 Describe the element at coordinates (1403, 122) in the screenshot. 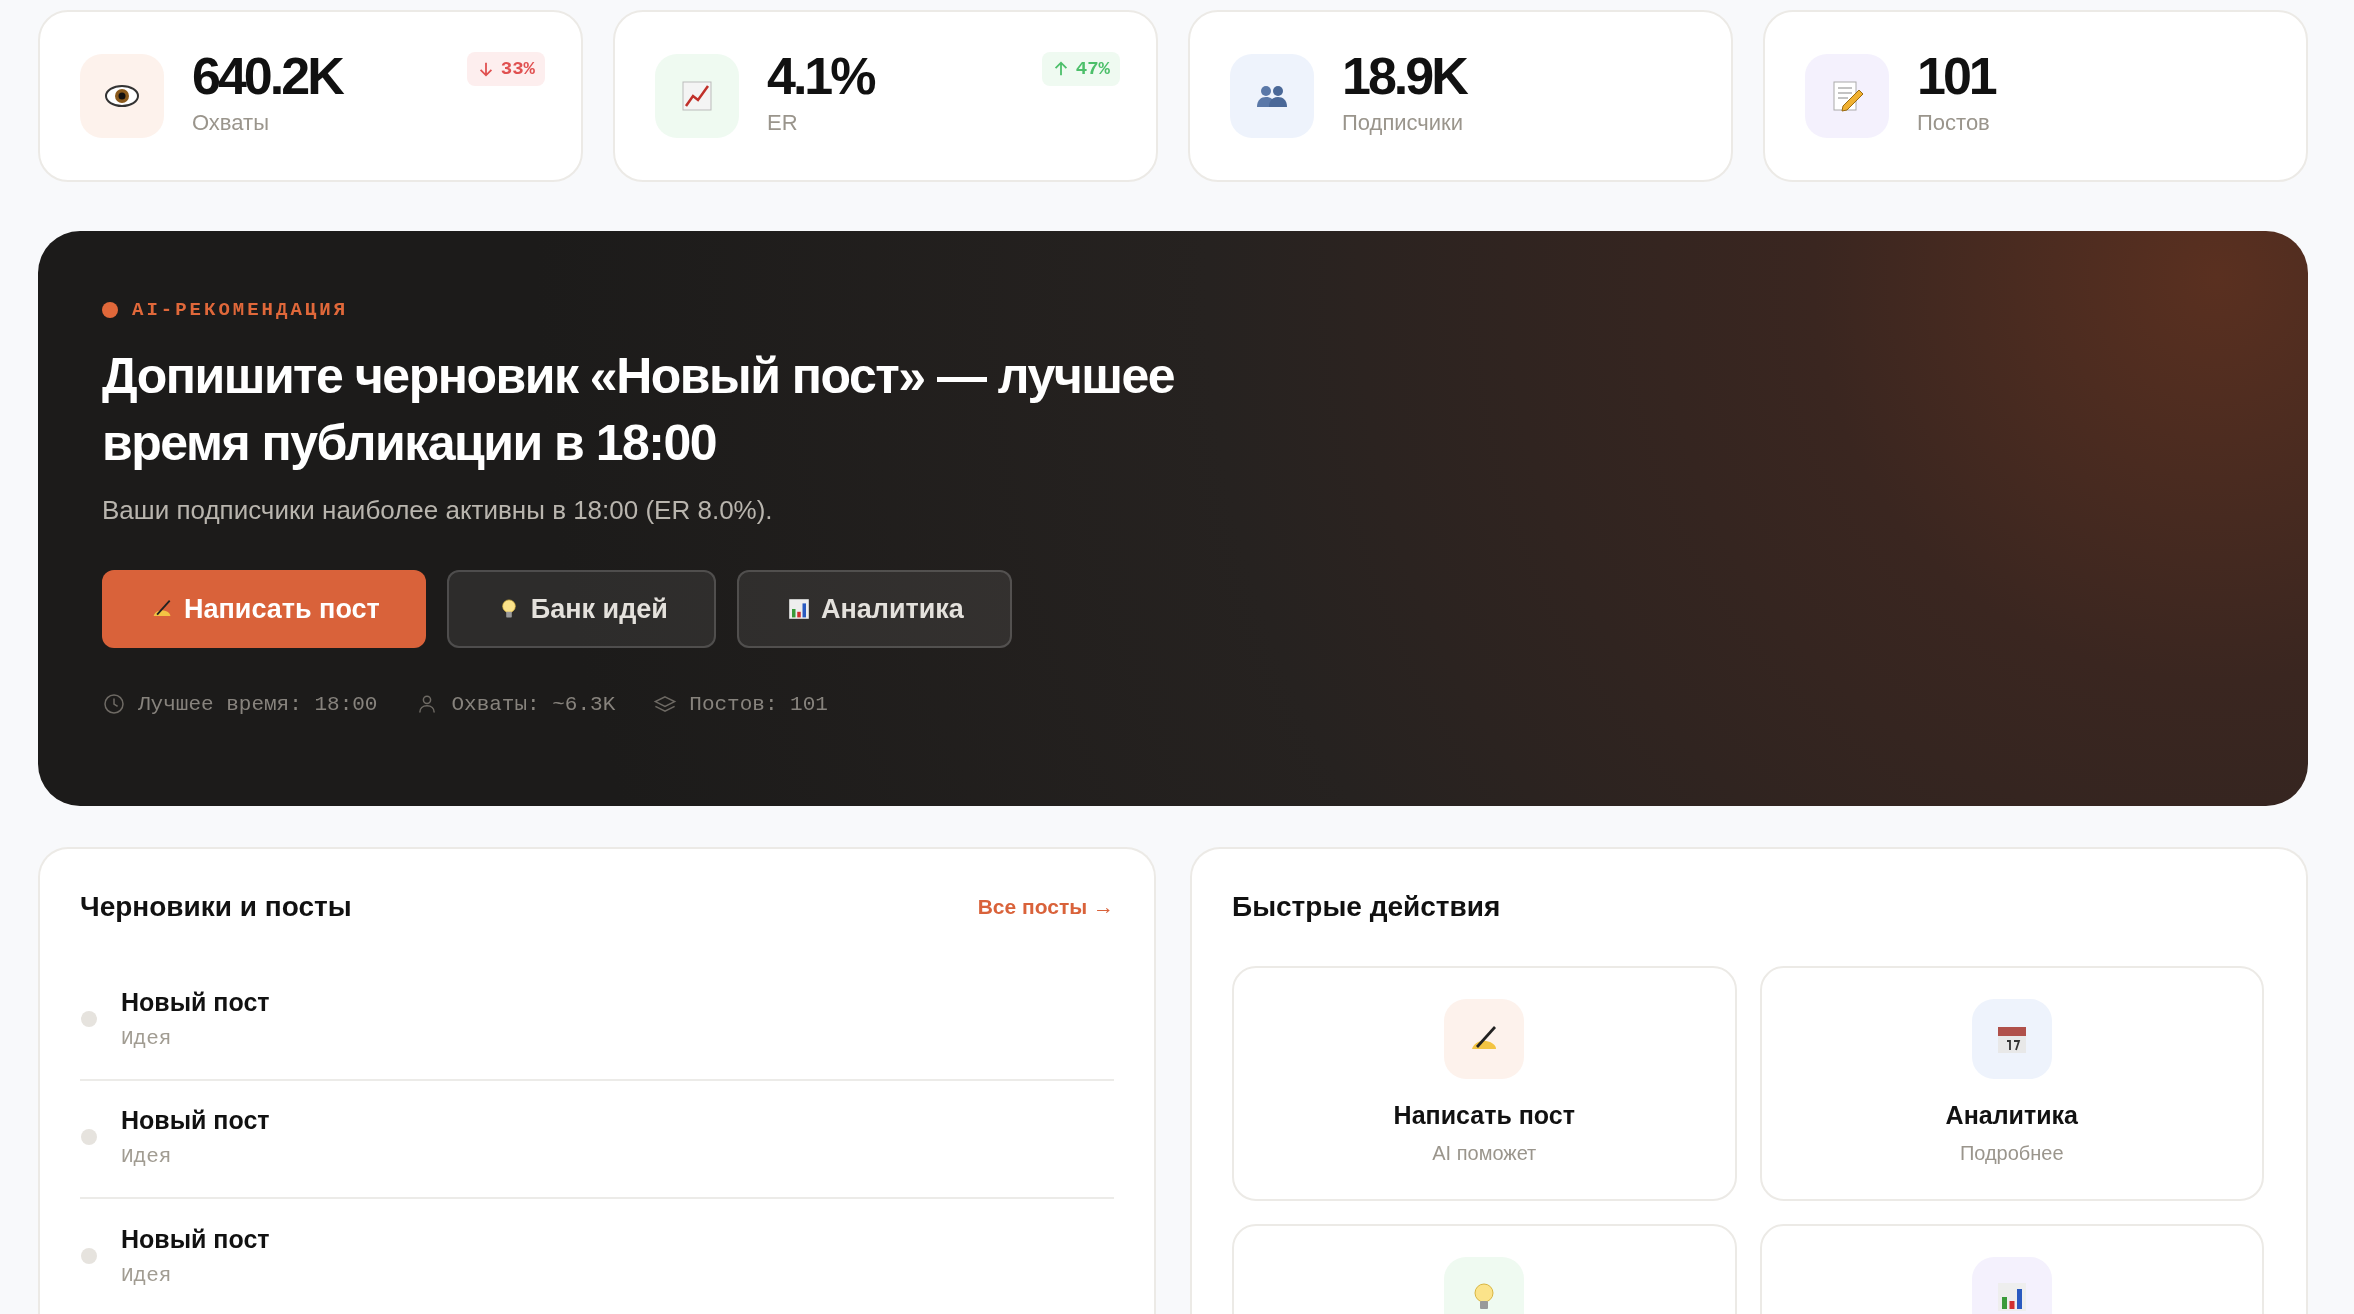

I see `stat-label: Подписчики` at that location.